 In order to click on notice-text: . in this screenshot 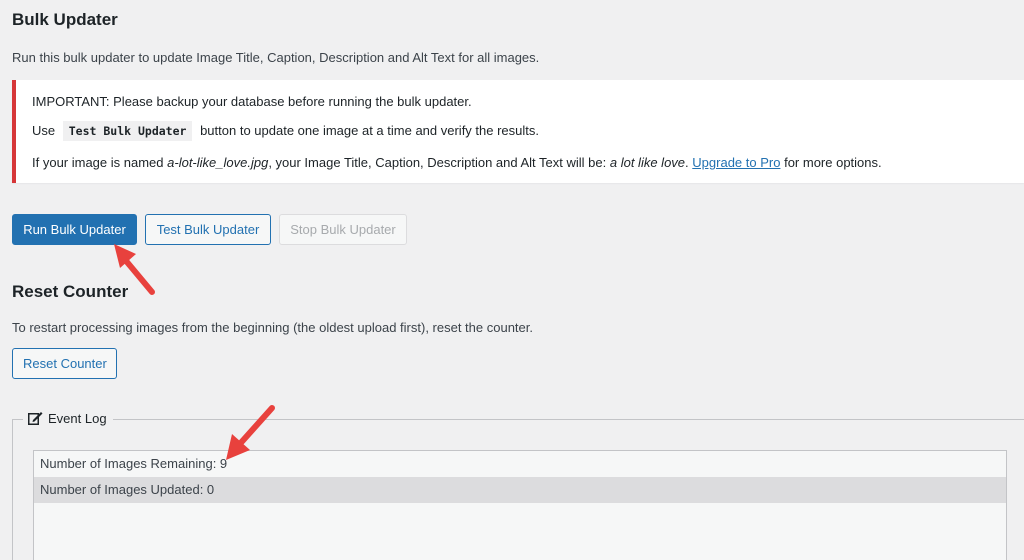, I will do `click(687, 162)`.